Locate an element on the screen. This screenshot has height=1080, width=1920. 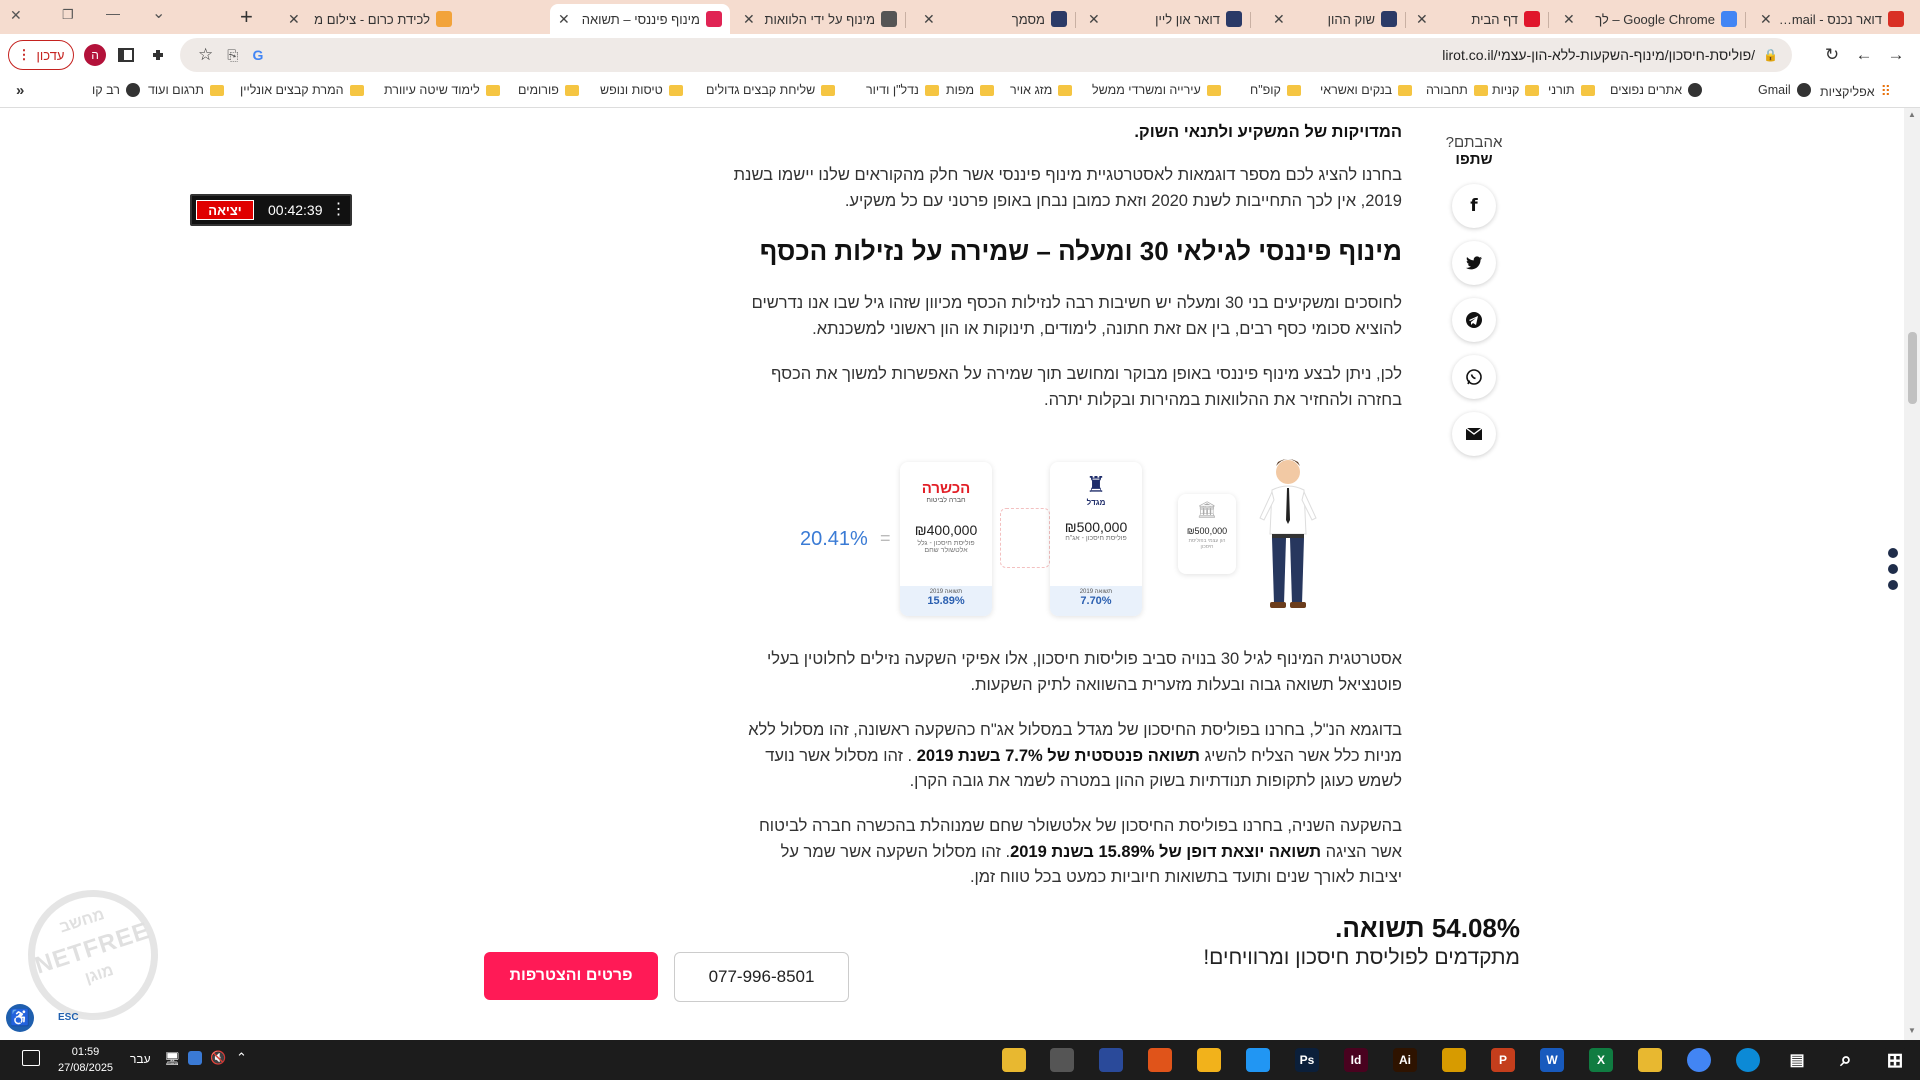
bookmark-item: שליחת קבצים גדולים is located at coordinates (771, 90).